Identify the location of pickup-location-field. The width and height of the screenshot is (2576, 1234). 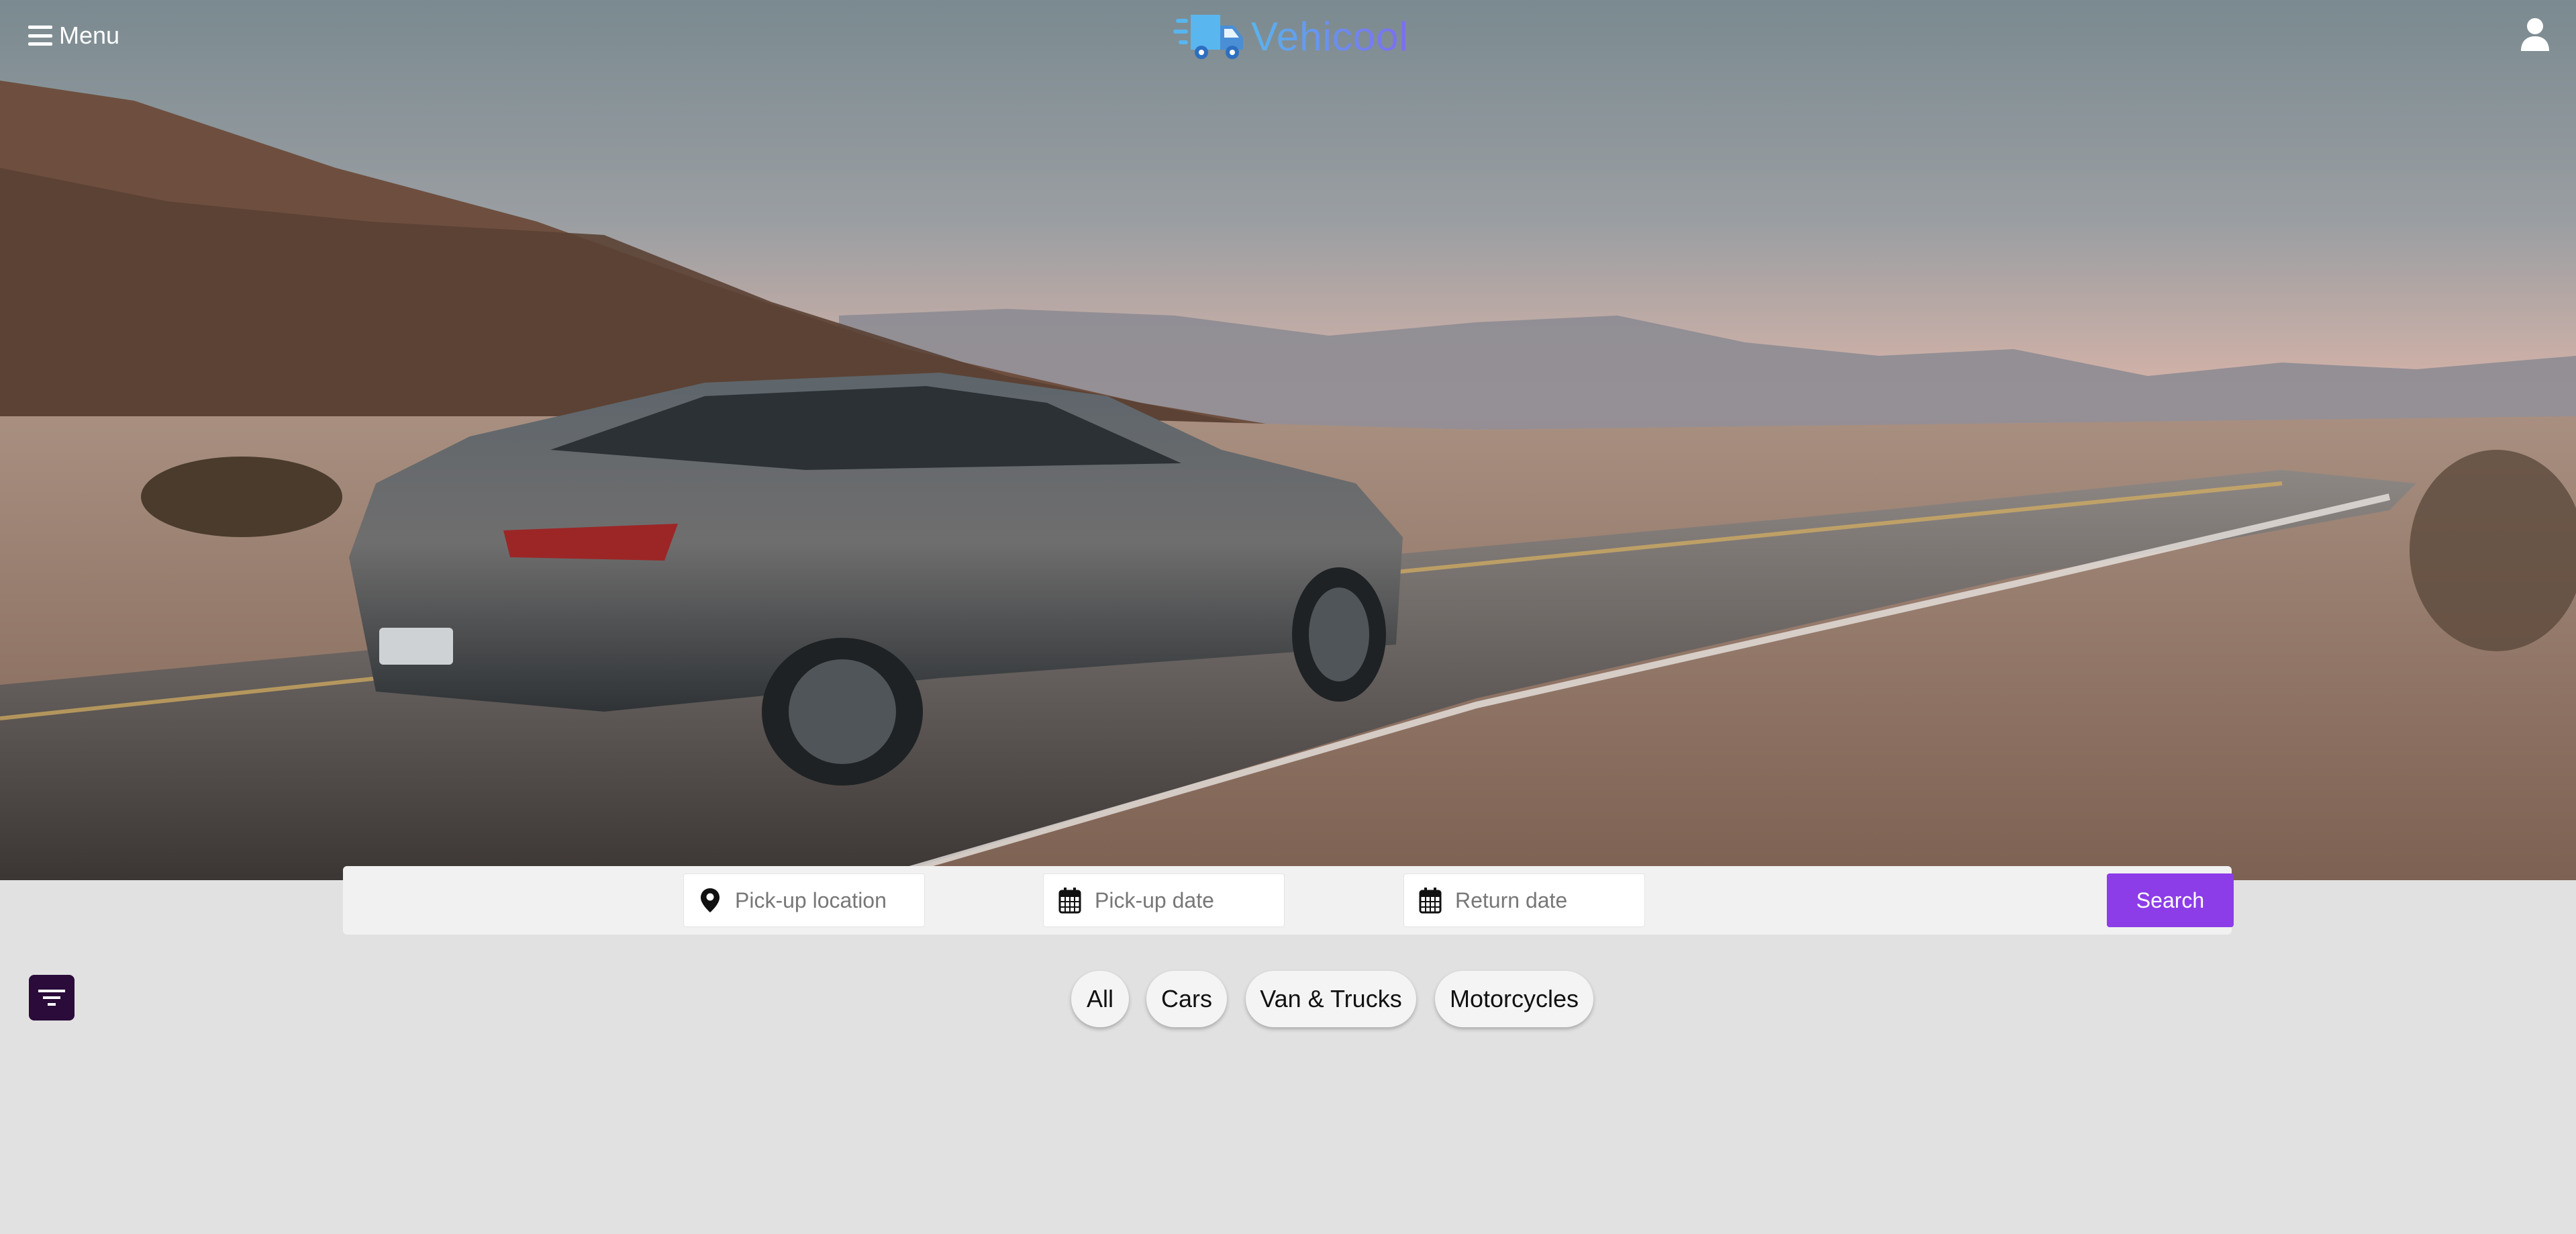
(804, 900).